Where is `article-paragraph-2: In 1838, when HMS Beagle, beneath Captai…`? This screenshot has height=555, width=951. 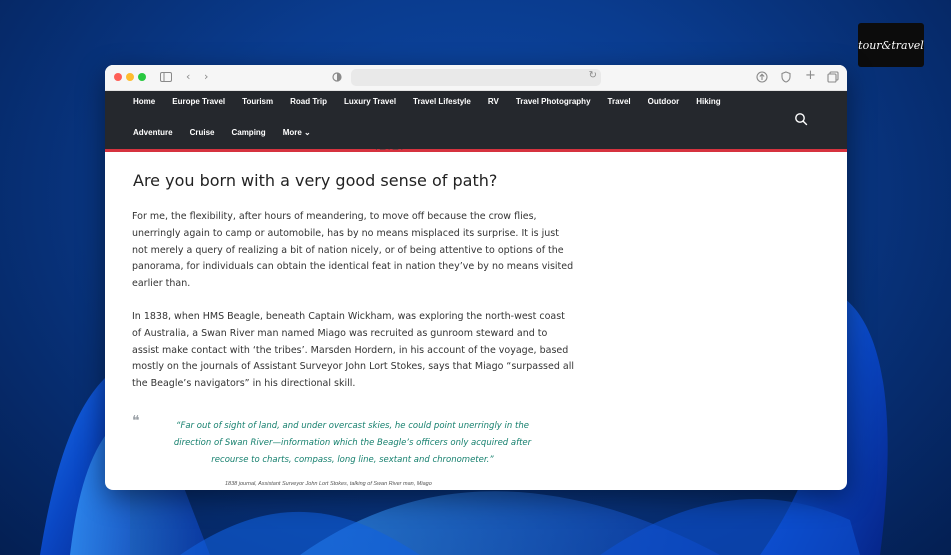 article-paragraph-2: In 1838, when HMS Beagle, beneath Captai… is located at coordinates (353, 350).